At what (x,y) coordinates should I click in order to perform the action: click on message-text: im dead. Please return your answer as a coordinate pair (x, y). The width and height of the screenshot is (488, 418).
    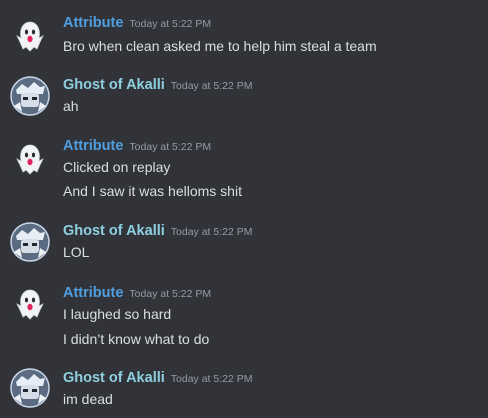
    Looking at the image, I should click on (88, 399).